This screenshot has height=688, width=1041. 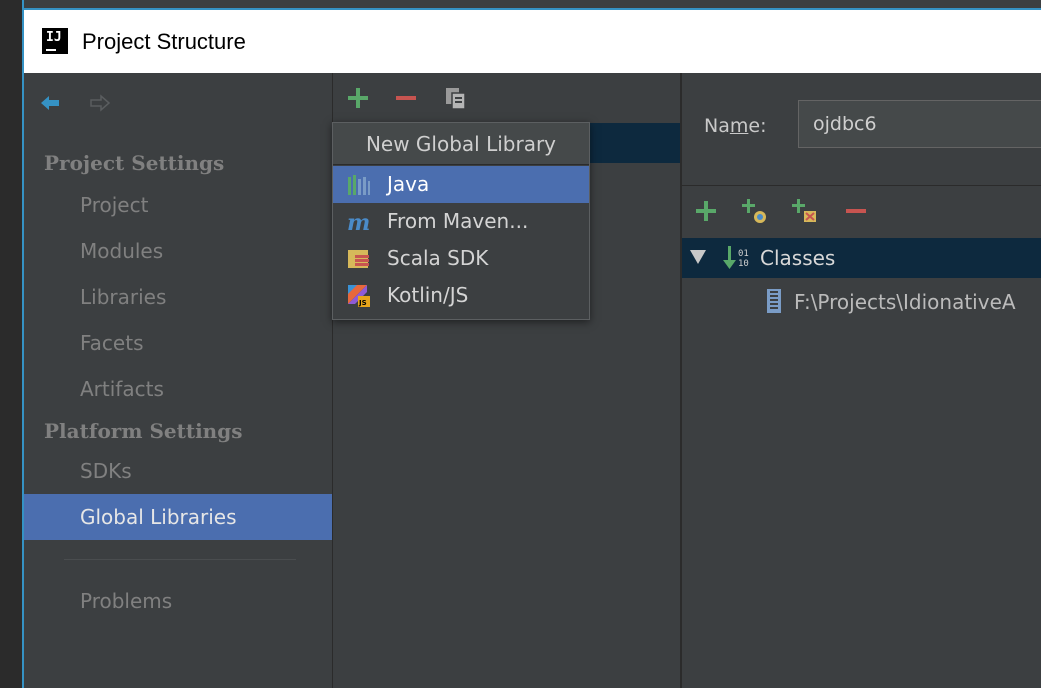 I want to click on classes-root-icon: 01 10, so click(x=736, y=257).